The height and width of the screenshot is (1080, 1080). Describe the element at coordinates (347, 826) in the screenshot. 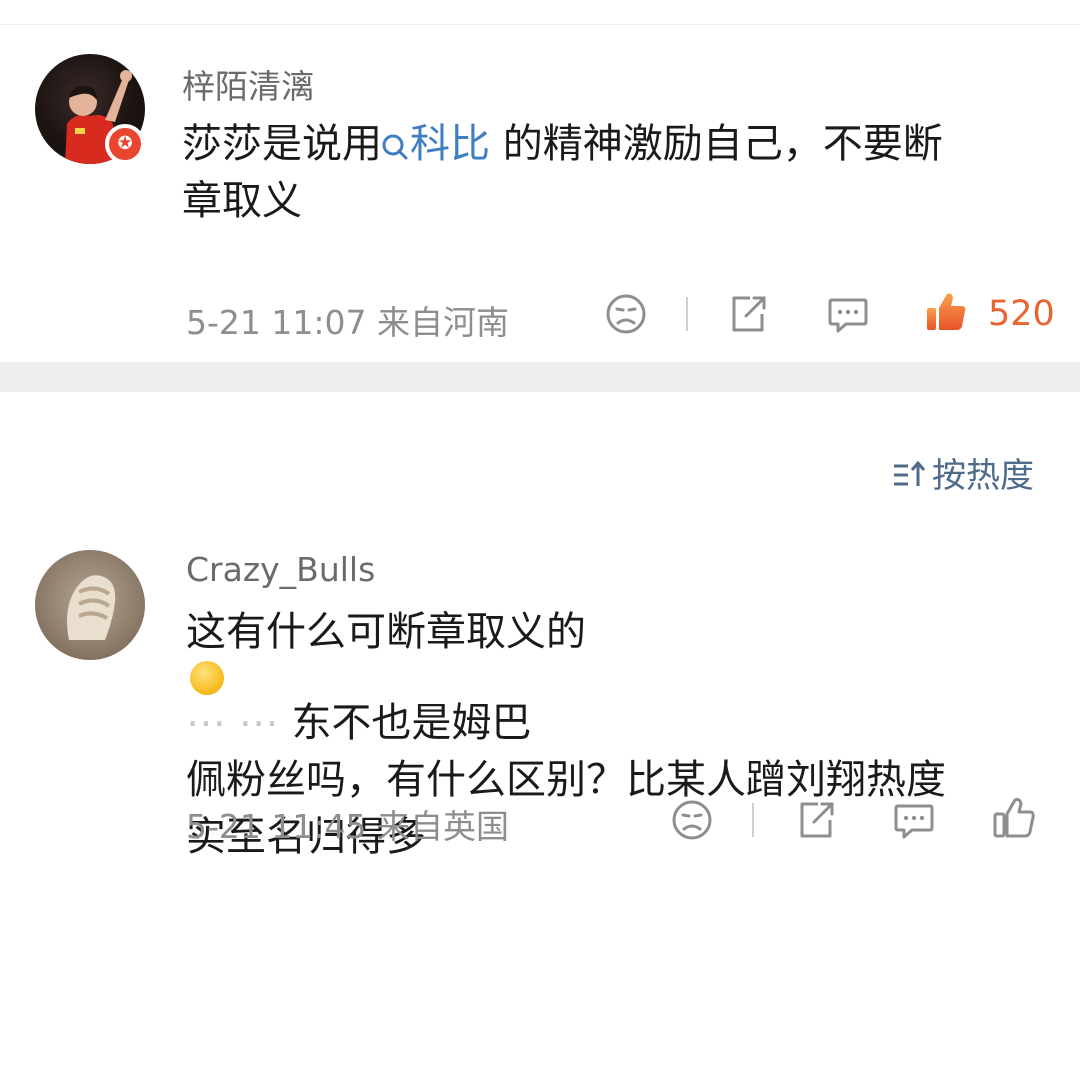

I see `comment-meta: 5-21 11:45 来自英国` at that location.